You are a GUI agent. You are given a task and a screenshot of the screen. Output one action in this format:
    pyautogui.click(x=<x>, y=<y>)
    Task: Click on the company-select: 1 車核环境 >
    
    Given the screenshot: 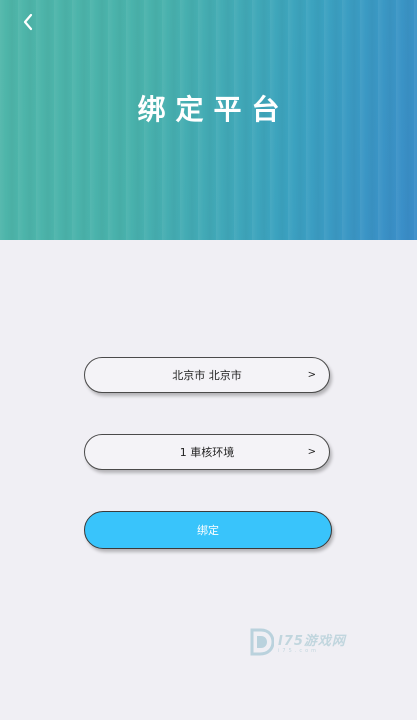 What is the action you would take?
    pyautogui.click(x=207, y=452)
    